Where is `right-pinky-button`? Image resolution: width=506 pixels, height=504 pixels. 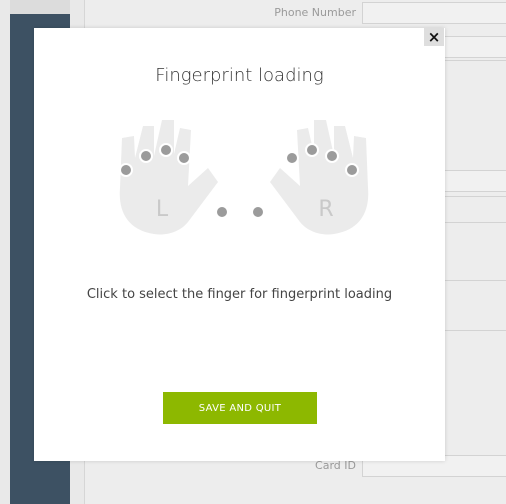
right-pinky-button is located at coordinates (352, 170).